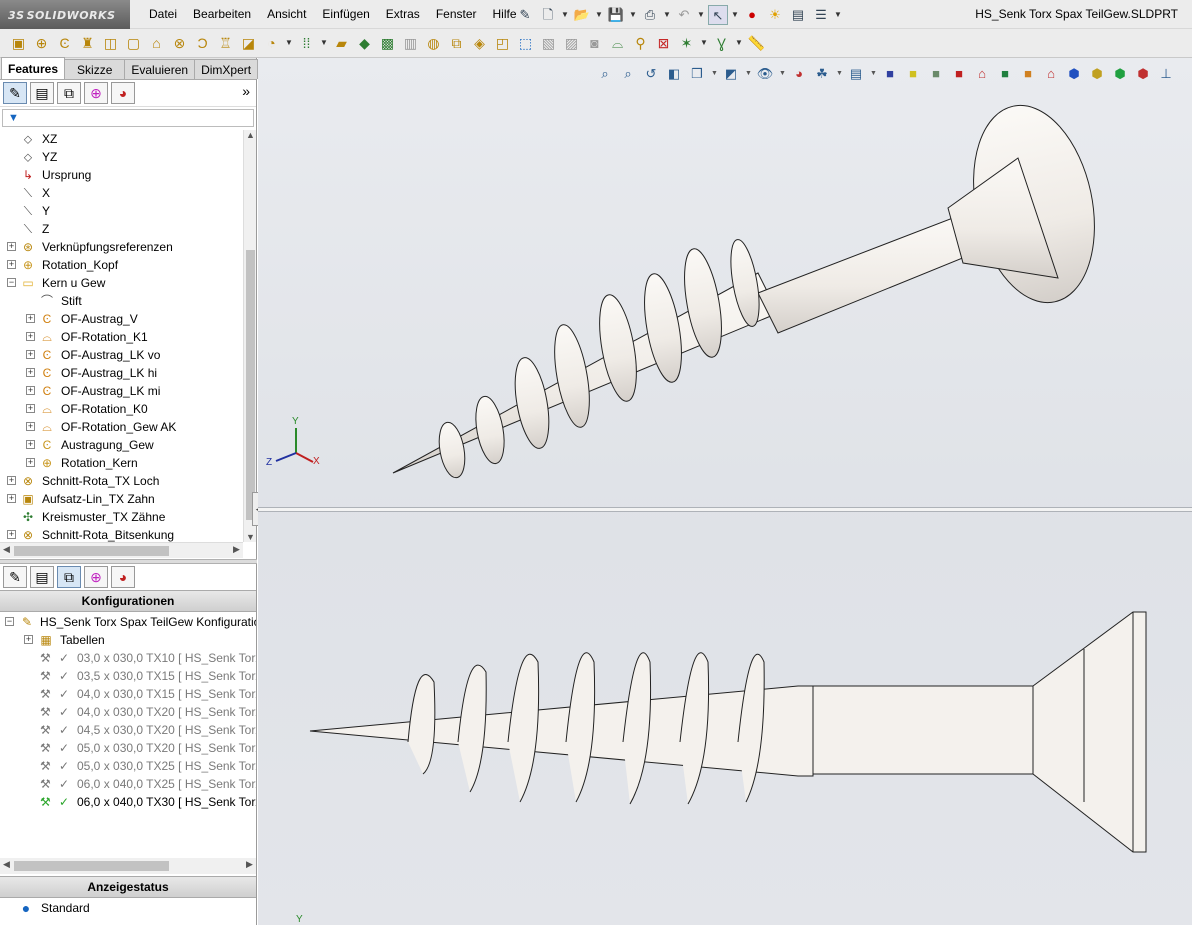 The width and height of the screenshot is (1192, 925). What do you see at coordinates (594, 43) in the screenshot?
I see `move-face-icon: ◙` at bounding box center [594, 43].